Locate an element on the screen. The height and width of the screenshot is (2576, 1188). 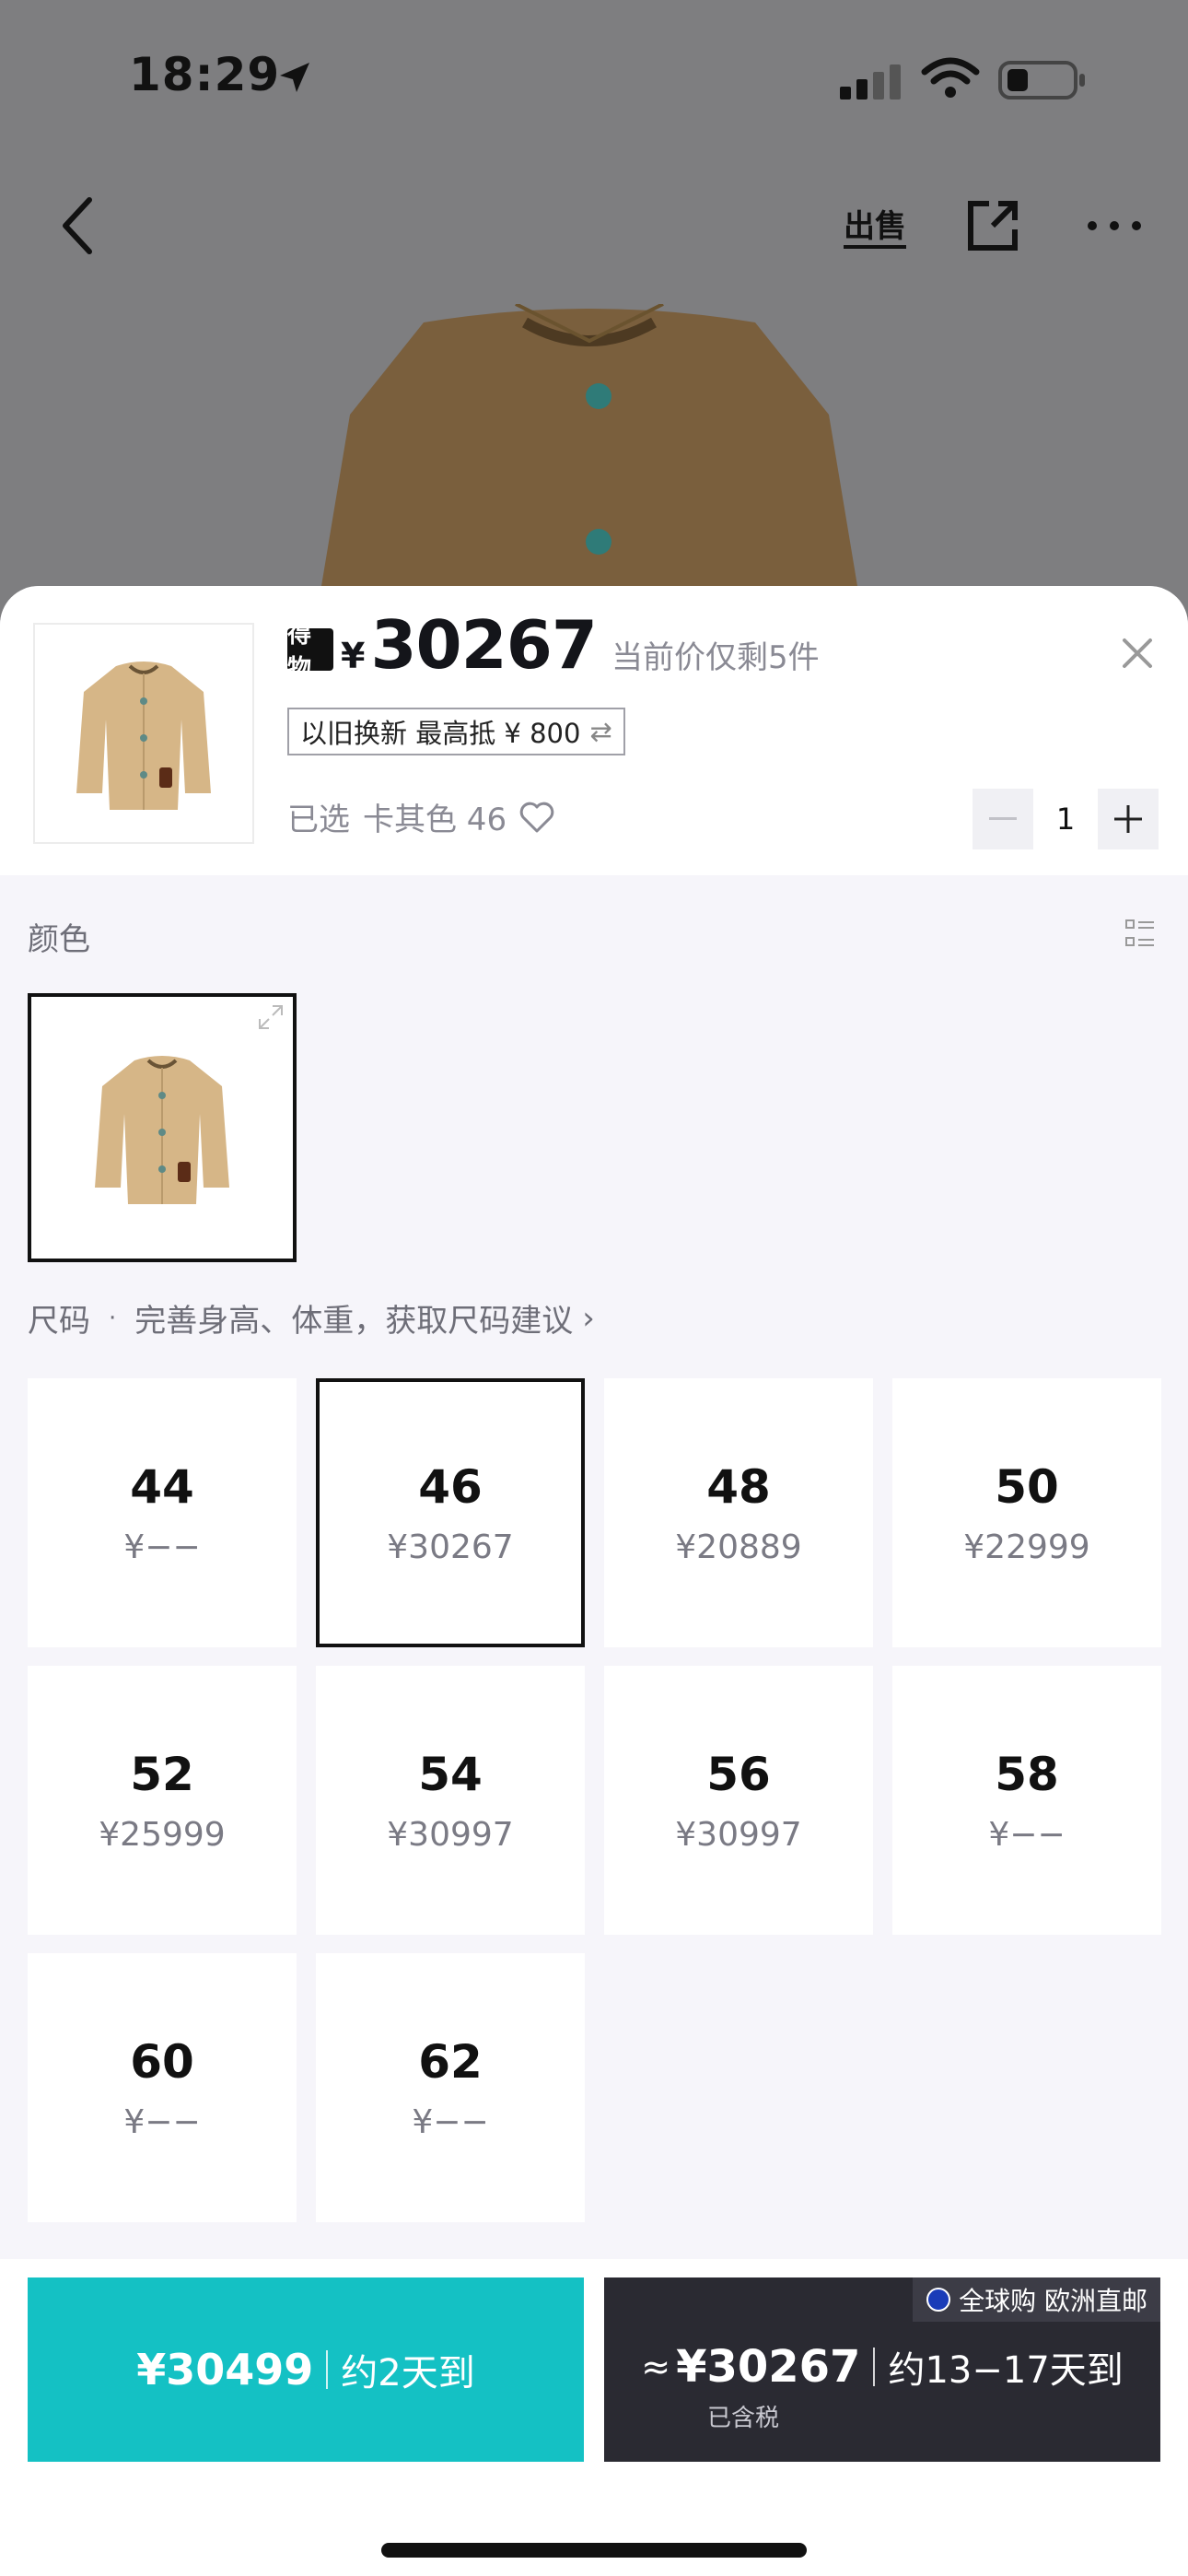
top-nav-bar: 出售 is located at coordinates (594, 225).